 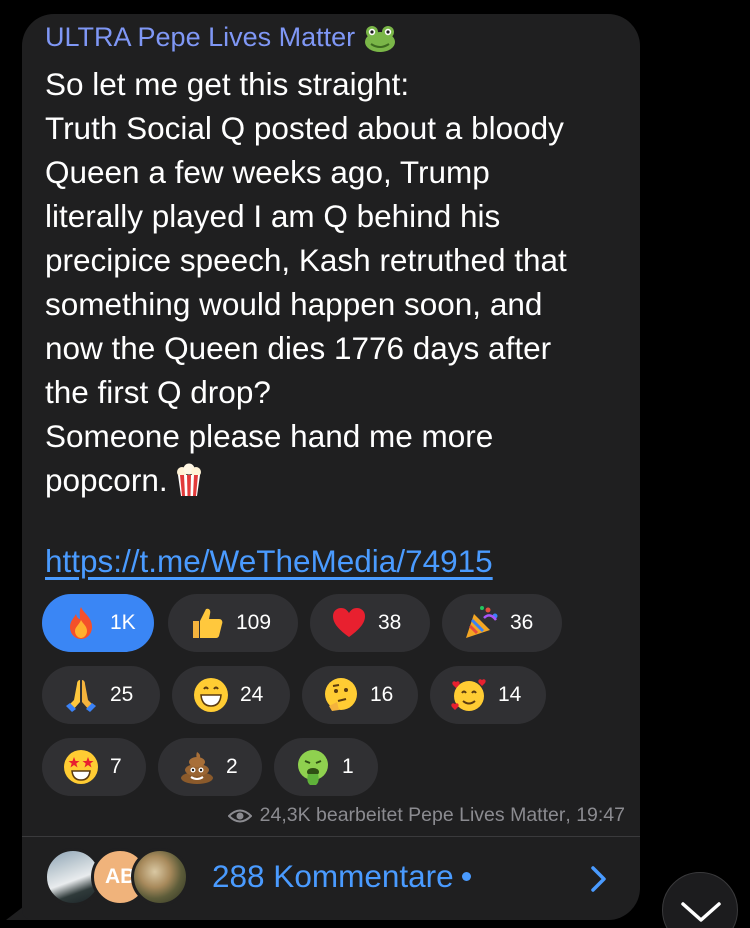 What do you see at coordinates (106, 480) in the screenshot?
I see `message-line: popcorn.` at bounding box center [106, 480].